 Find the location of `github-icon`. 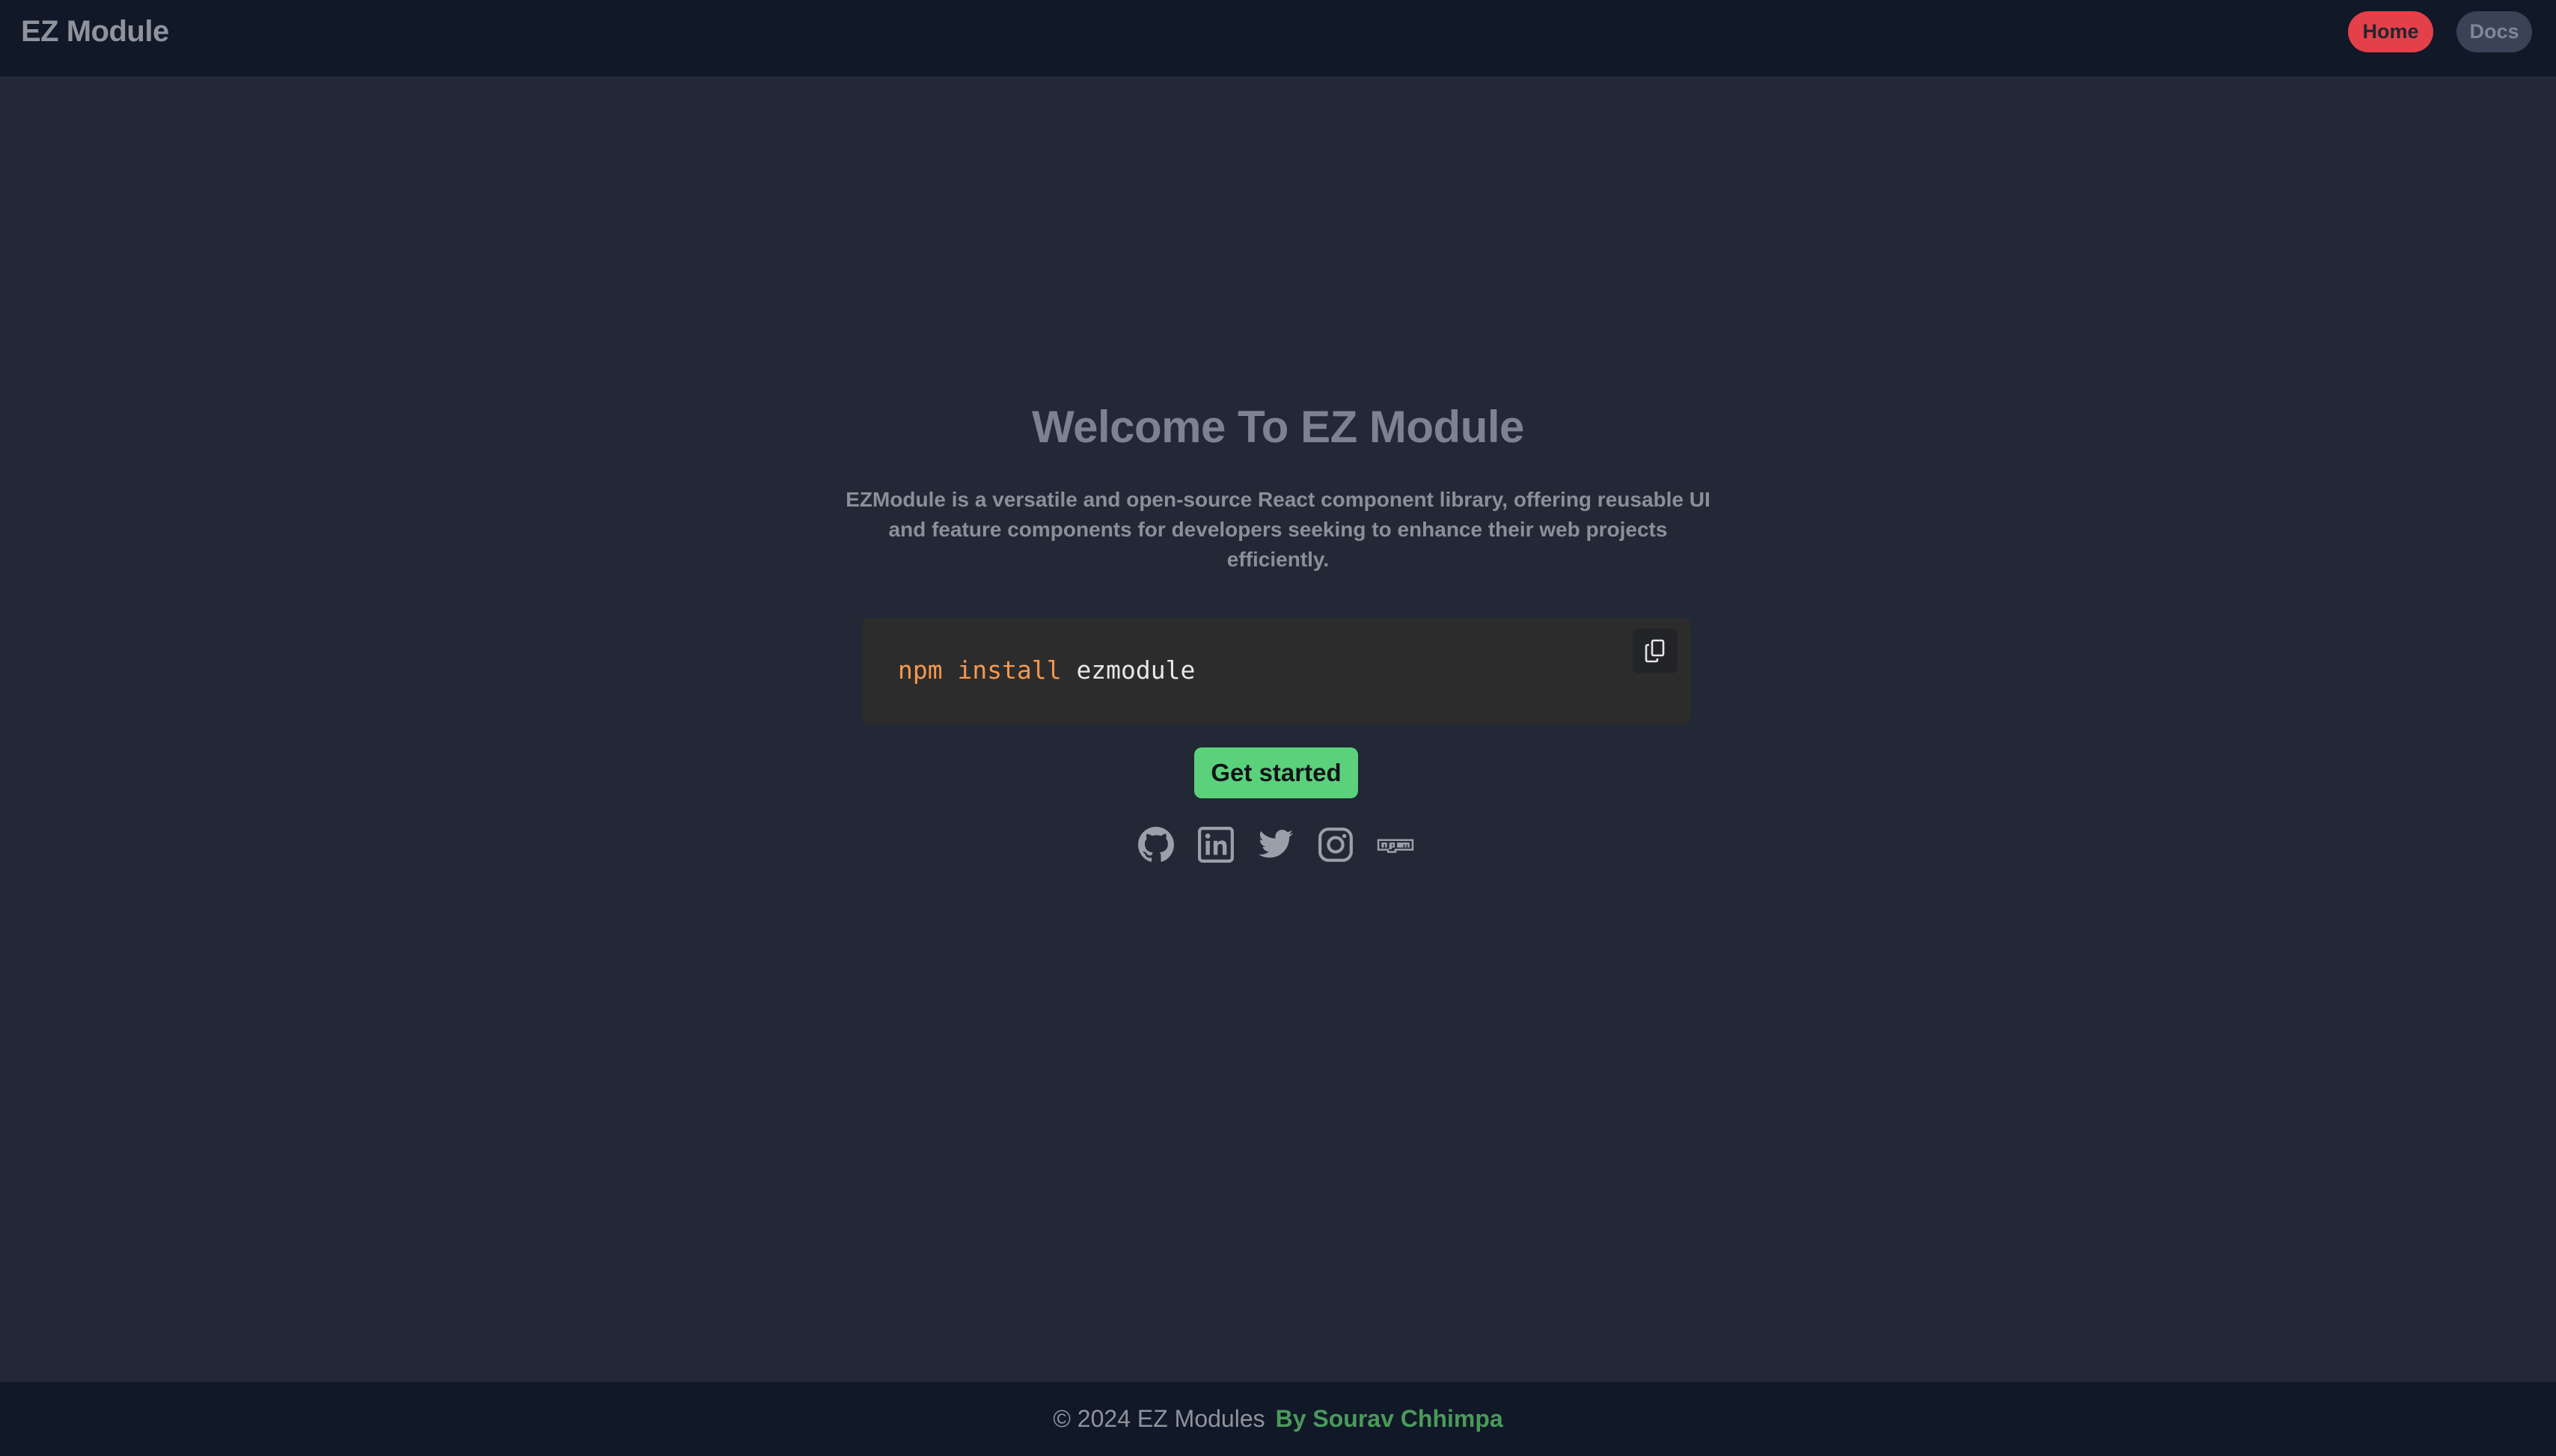

github-icon is located at coordinates (1156, 844).